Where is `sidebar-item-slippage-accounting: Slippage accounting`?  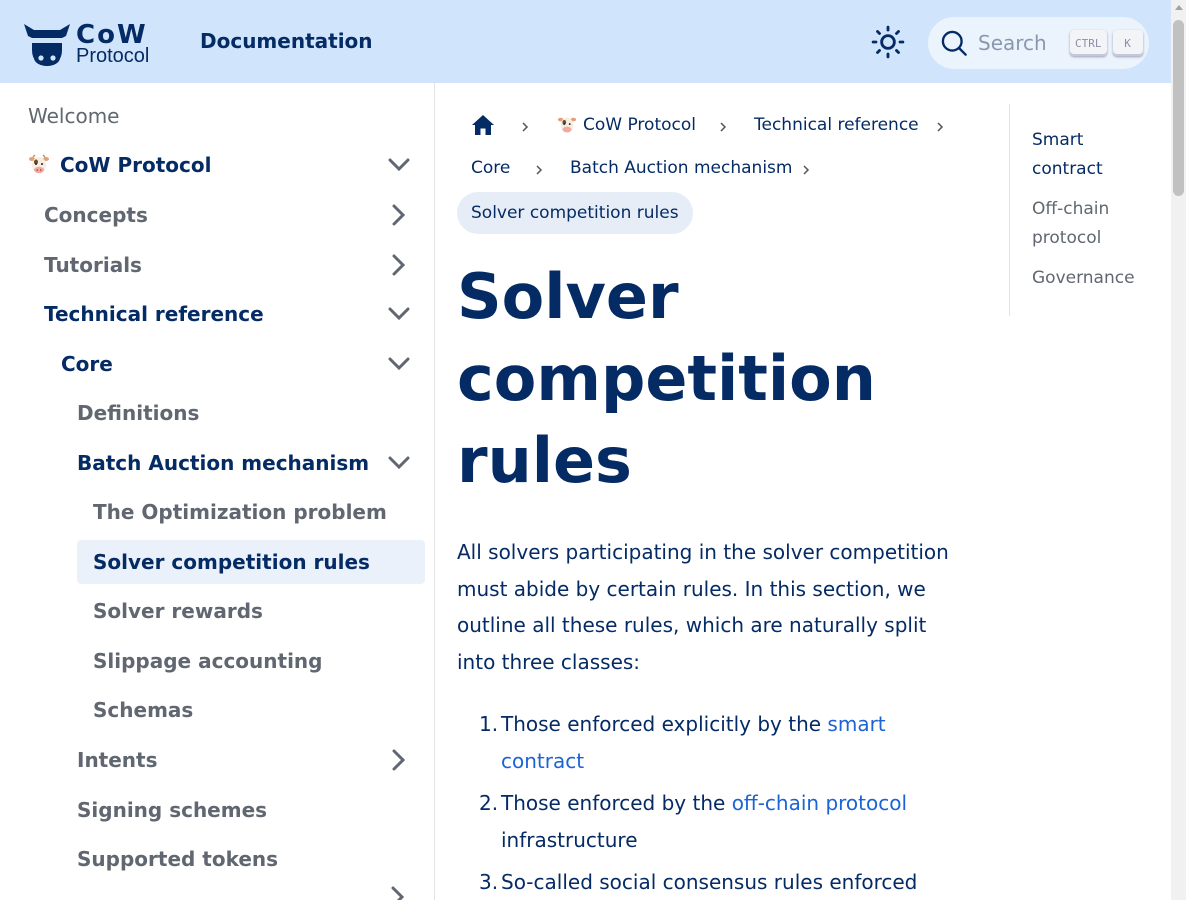
sidebar-item-slippage-accounting: Slippage accounting is located at coordinates (251, 661).